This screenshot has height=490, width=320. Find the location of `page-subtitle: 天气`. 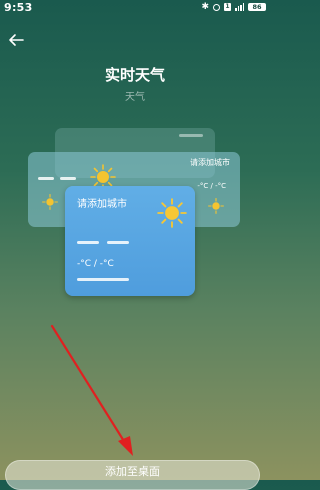

page-subtitle: 天气 is located at coordinates (135, 97).